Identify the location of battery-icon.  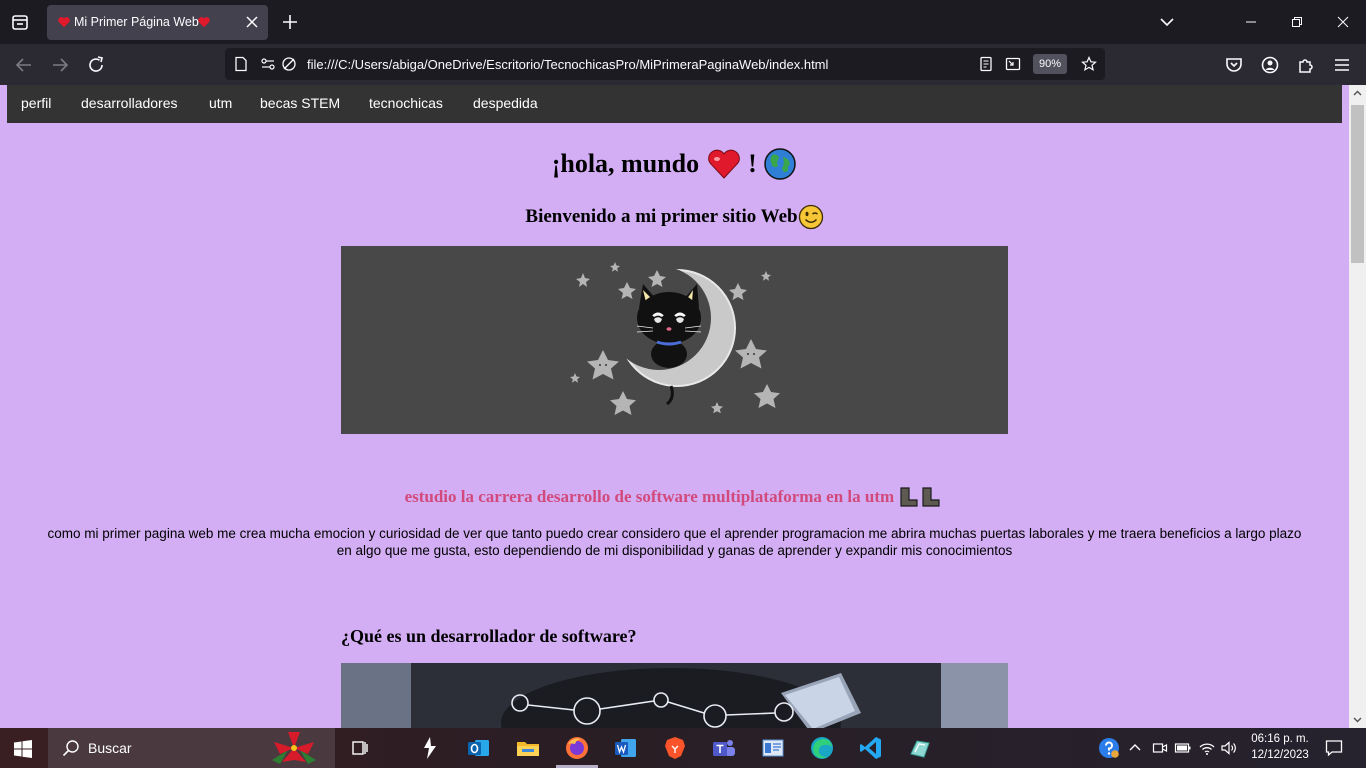
(1183, 748).